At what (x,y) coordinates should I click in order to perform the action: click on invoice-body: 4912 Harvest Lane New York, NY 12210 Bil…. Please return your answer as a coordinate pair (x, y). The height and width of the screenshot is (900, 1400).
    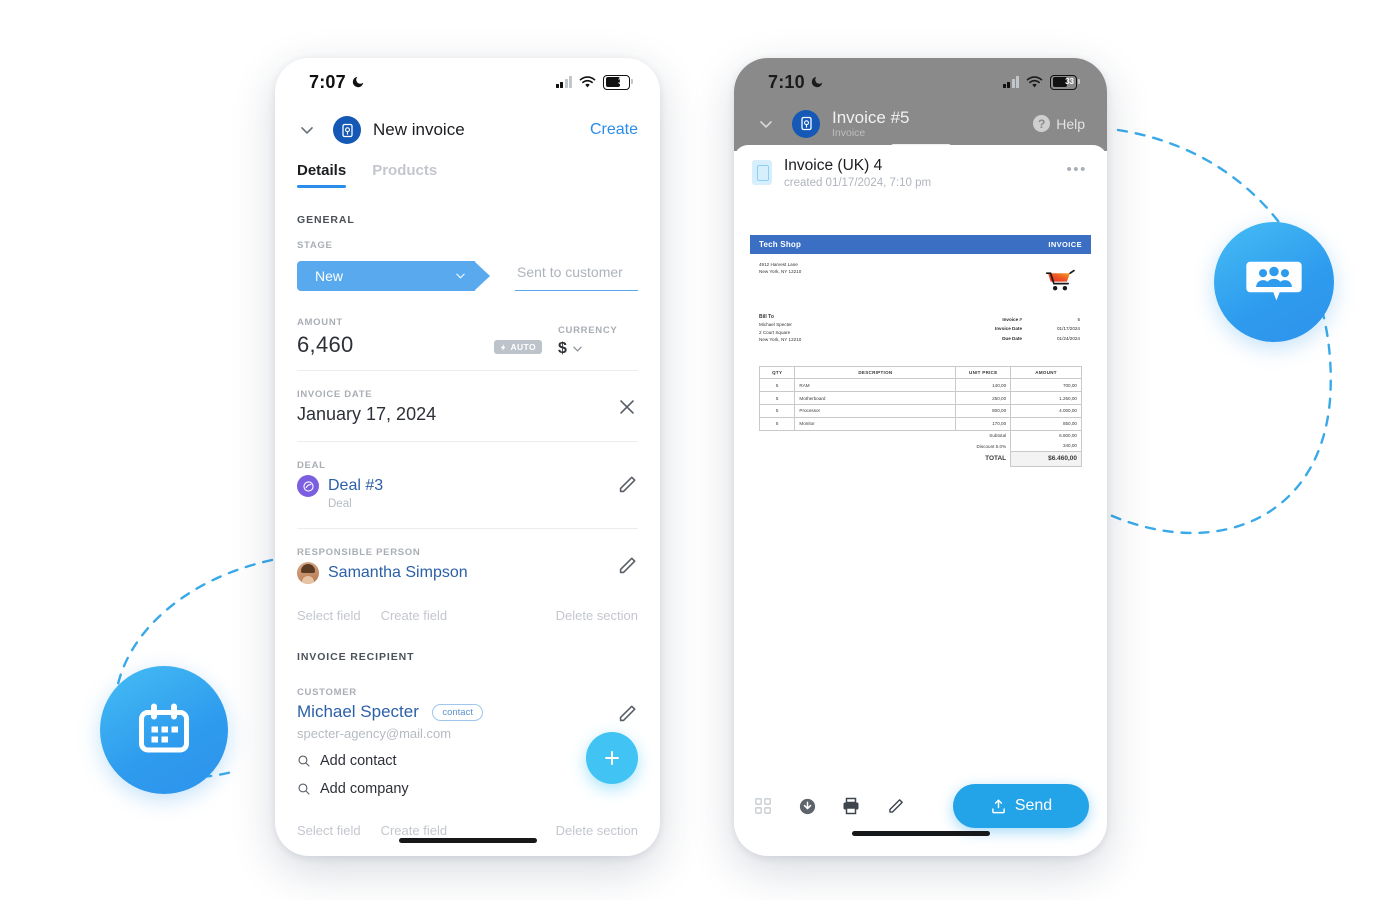
    Looking at the image, I should click on (920, 360).